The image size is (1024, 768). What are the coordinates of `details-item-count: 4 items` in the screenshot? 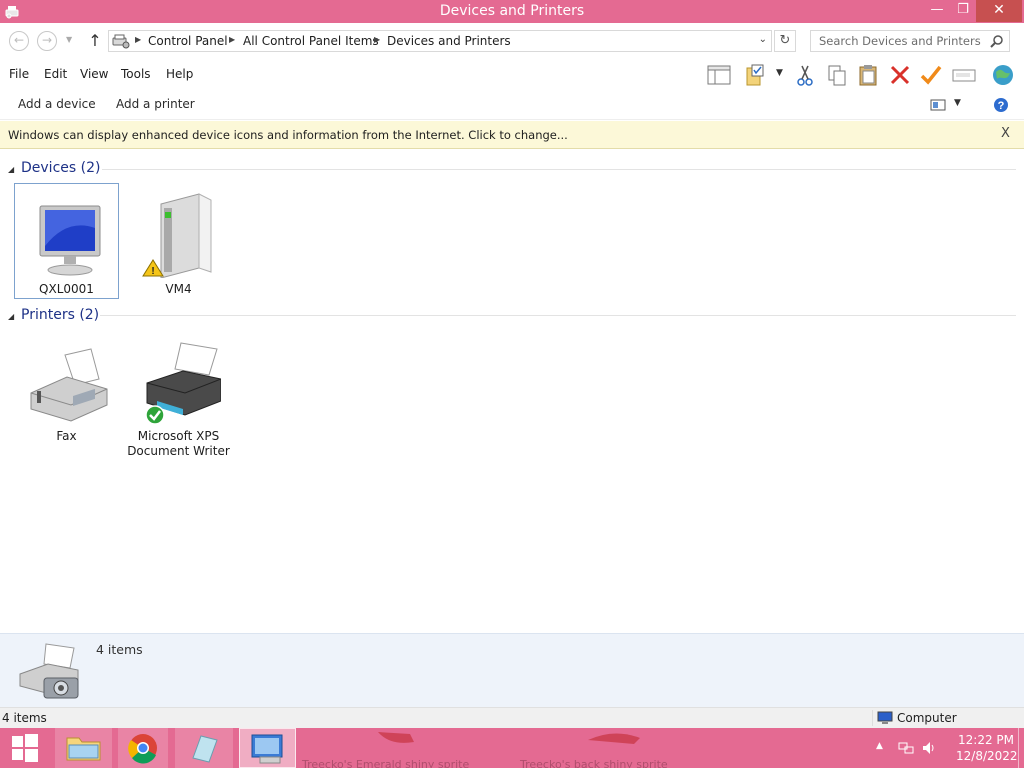 It's located at (119, 649).